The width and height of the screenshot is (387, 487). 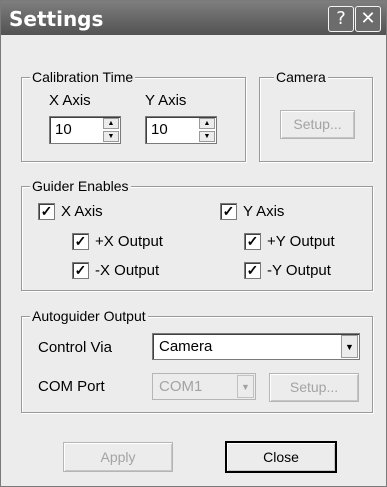 I want to click on plus-y-output-label: +Y Output, so click(x=301, y=241).